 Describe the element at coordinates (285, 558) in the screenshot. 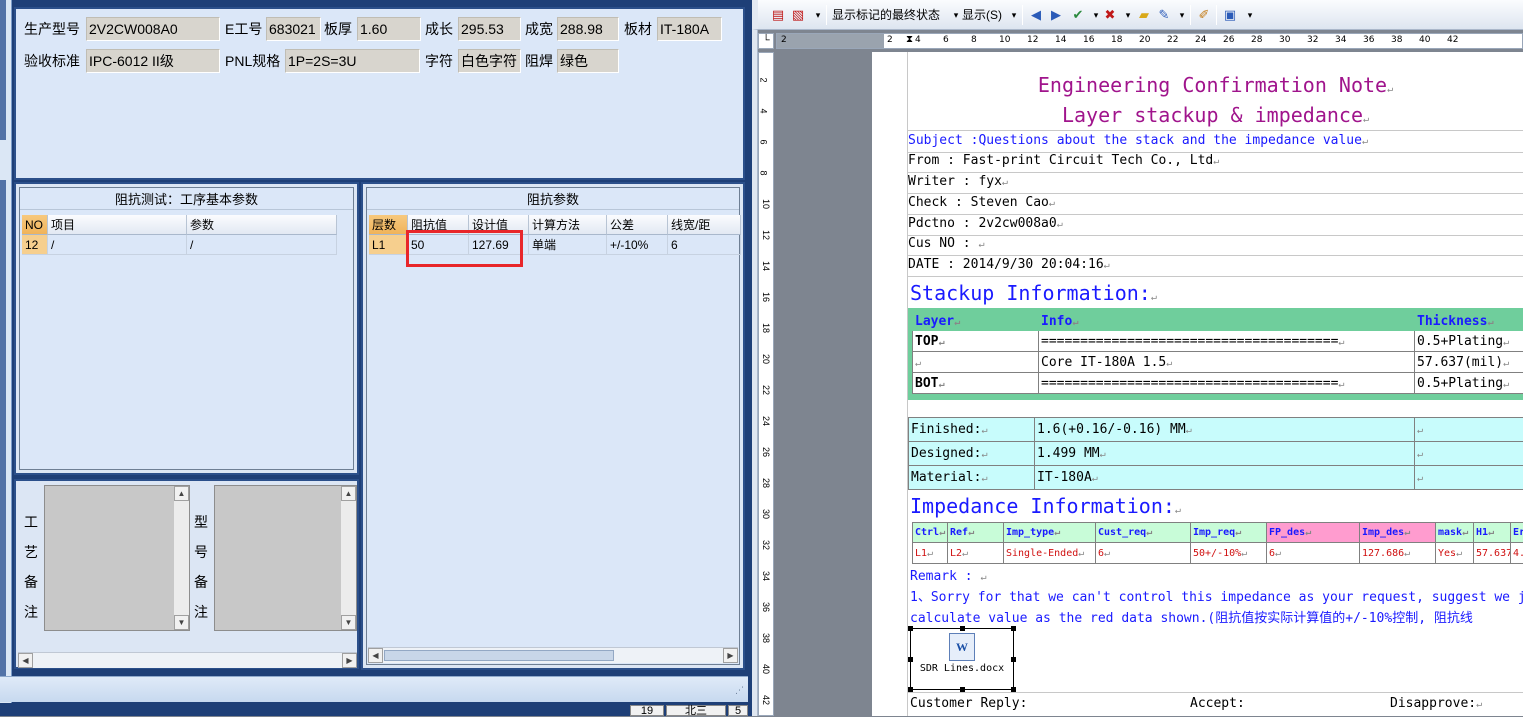

I see `model-notes-textarea: ▲ ▼` at that location.